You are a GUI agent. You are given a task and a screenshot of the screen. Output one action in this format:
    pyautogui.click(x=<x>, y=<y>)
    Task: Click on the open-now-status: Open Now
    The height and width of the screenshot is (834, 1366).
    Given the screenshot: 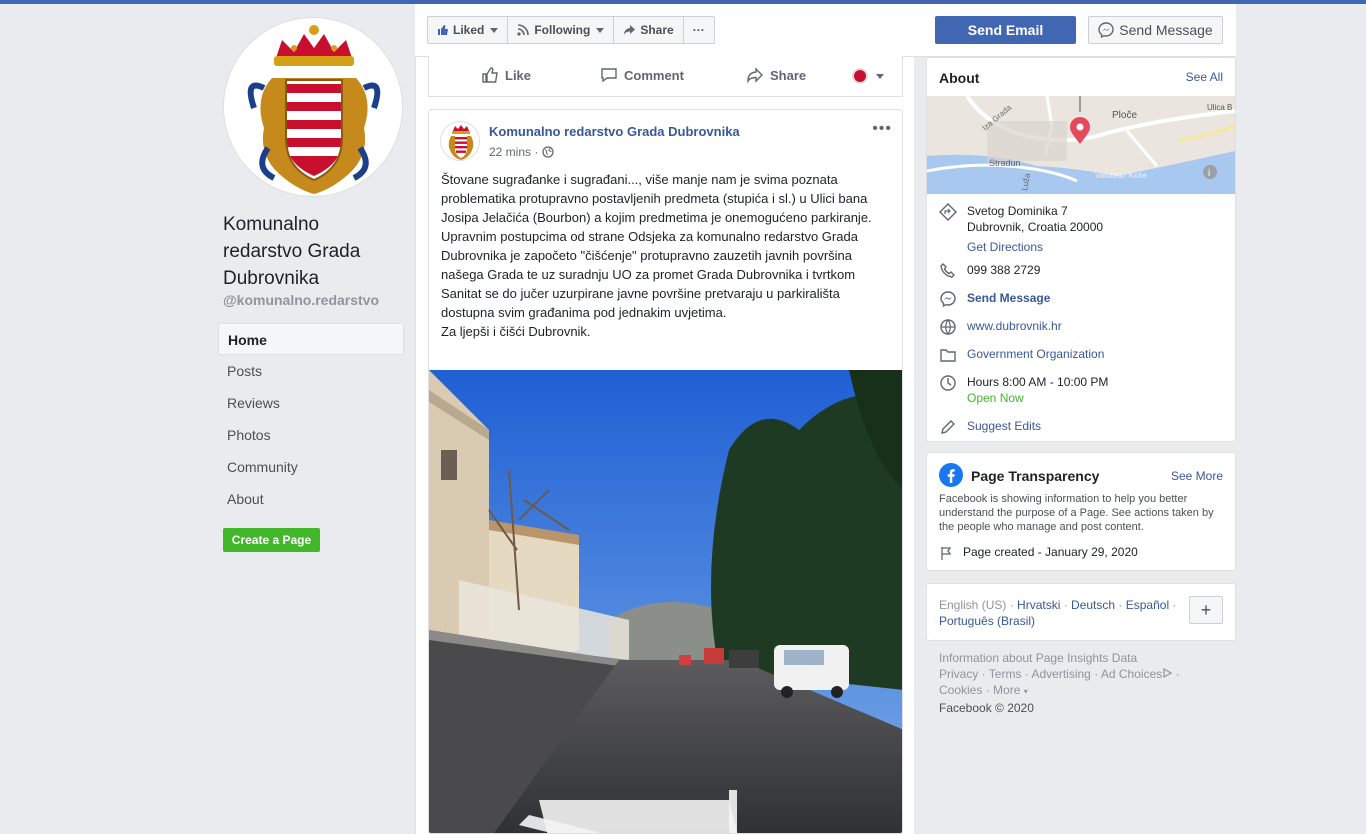 What is the action you would take?
    pyautogui.click(x=995, y=398)
    